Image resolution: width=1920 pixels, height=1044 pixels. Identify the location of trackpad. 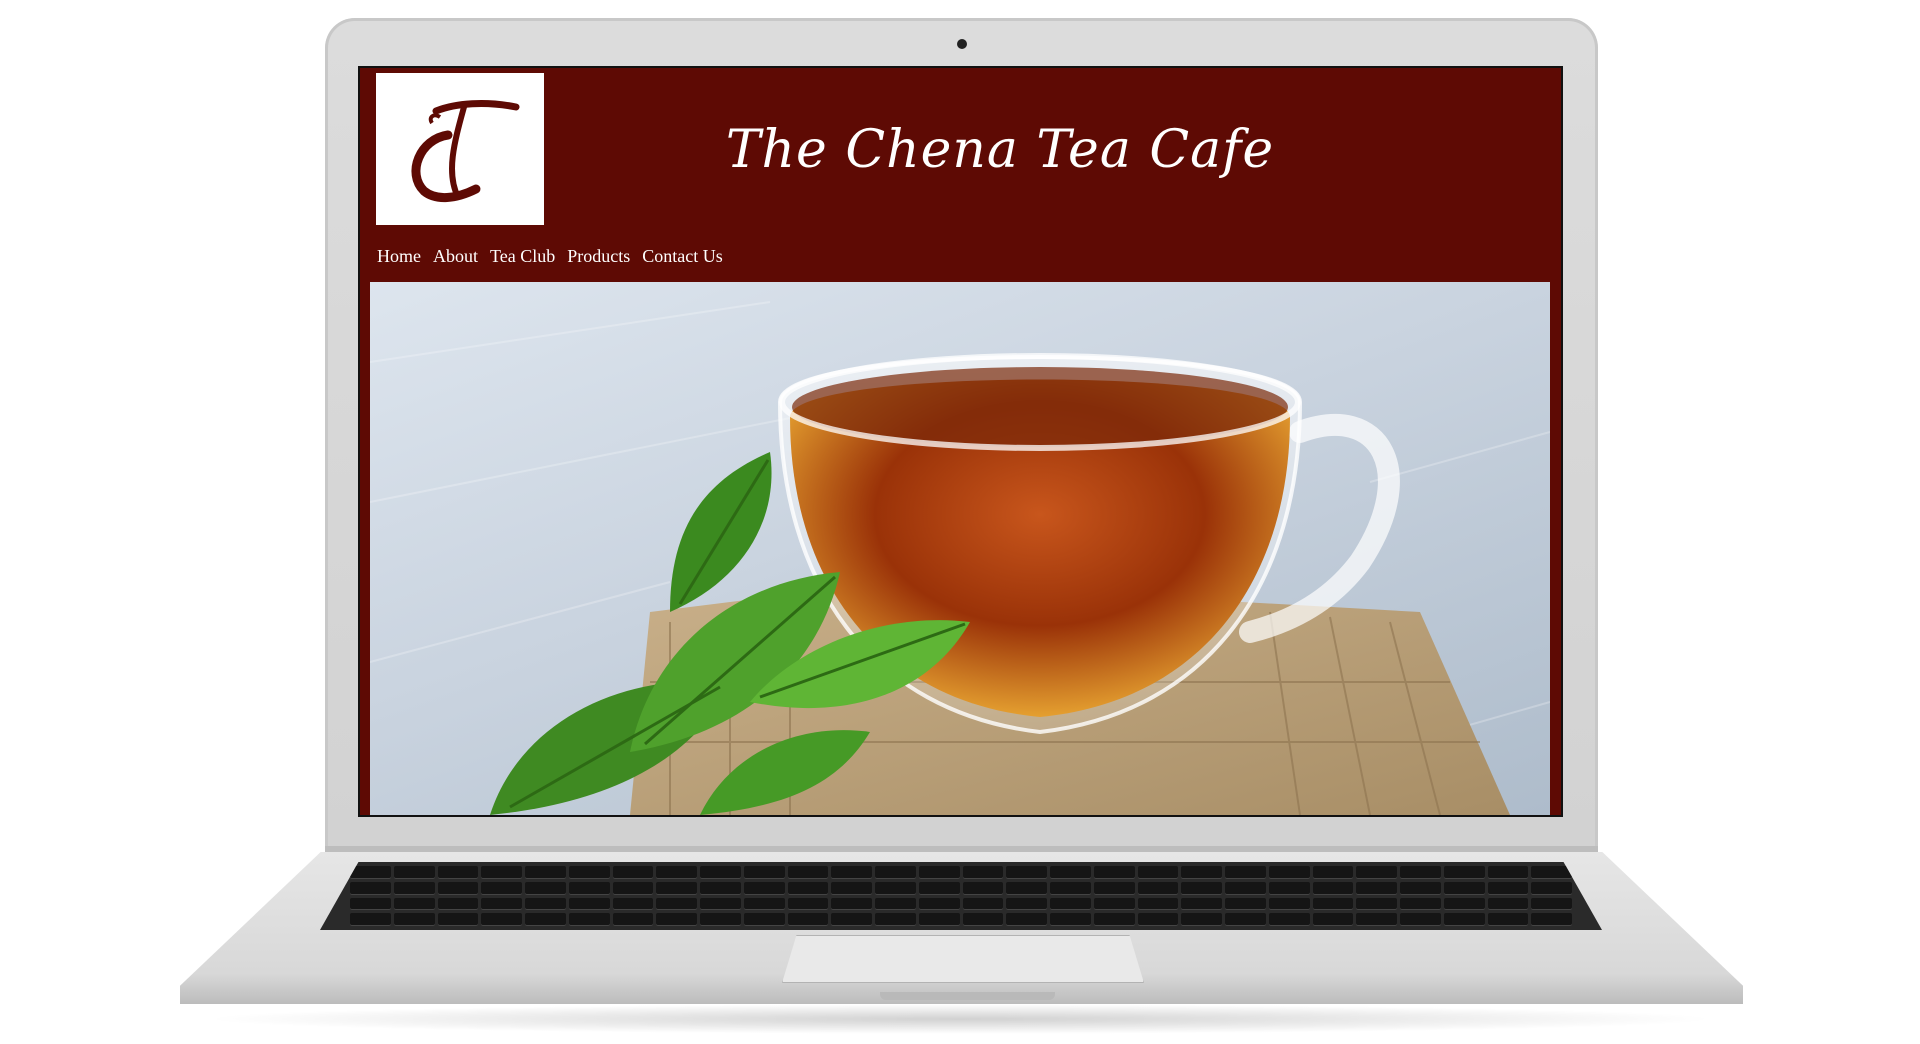
(963, 959).